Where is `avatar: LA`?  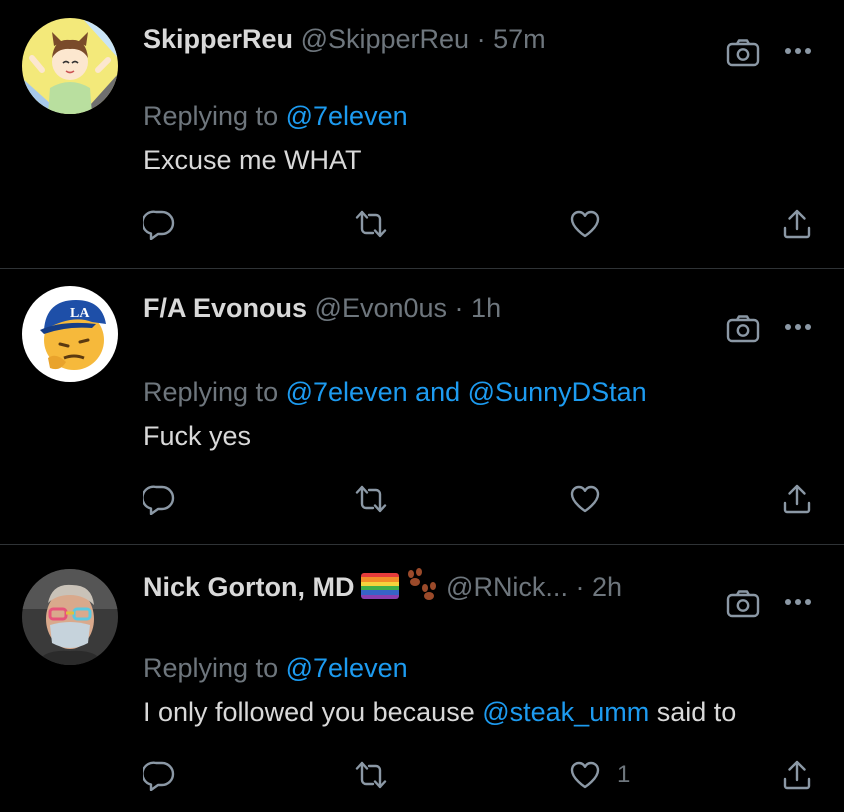 avatar: LA is located at coordinates (70, 334).